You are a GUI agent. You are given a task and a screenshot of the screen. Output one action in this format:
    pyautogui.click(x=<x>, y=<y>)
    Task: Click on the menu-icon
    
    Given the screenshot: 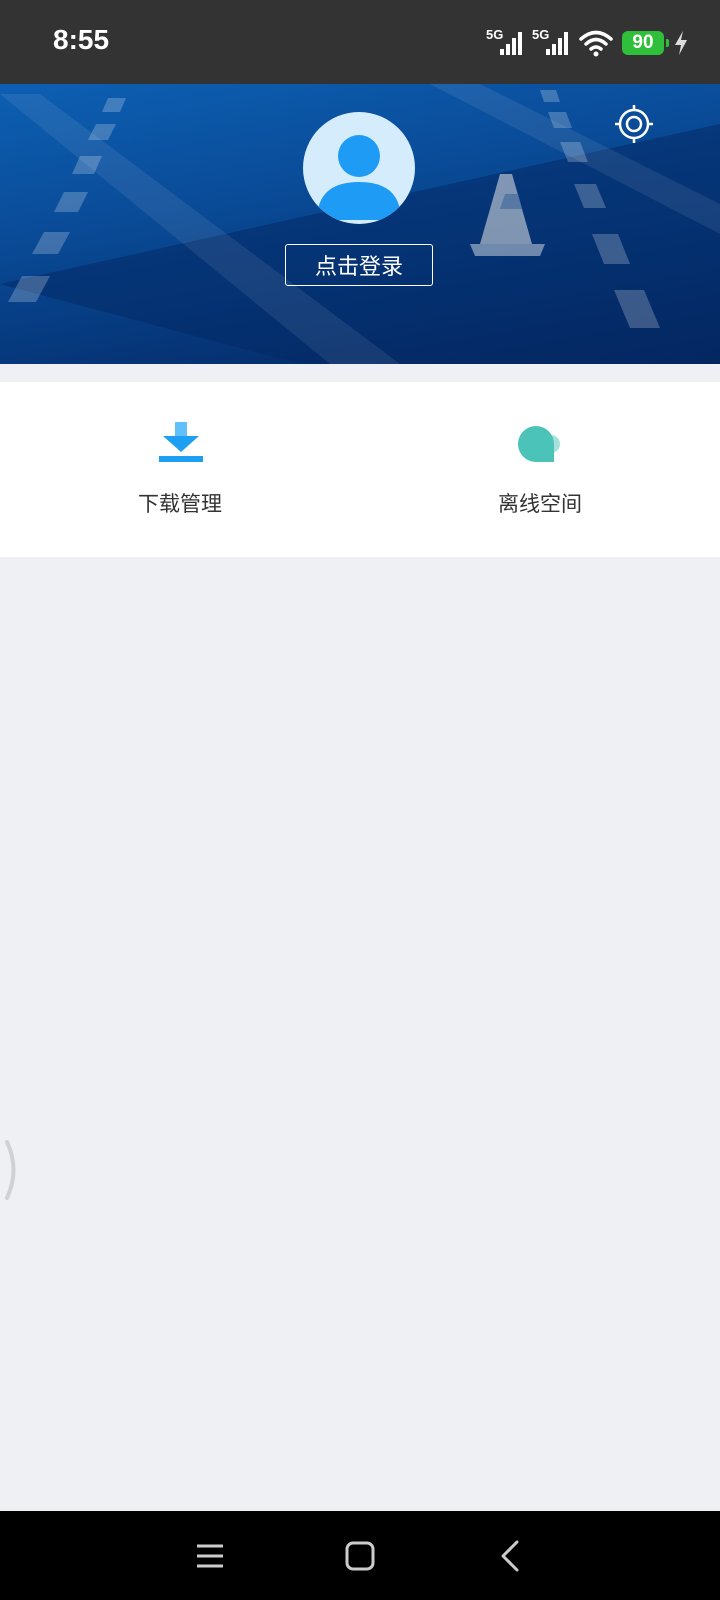 What is the action you would take?
    pyautogui.click(x=210, y=1556)
    